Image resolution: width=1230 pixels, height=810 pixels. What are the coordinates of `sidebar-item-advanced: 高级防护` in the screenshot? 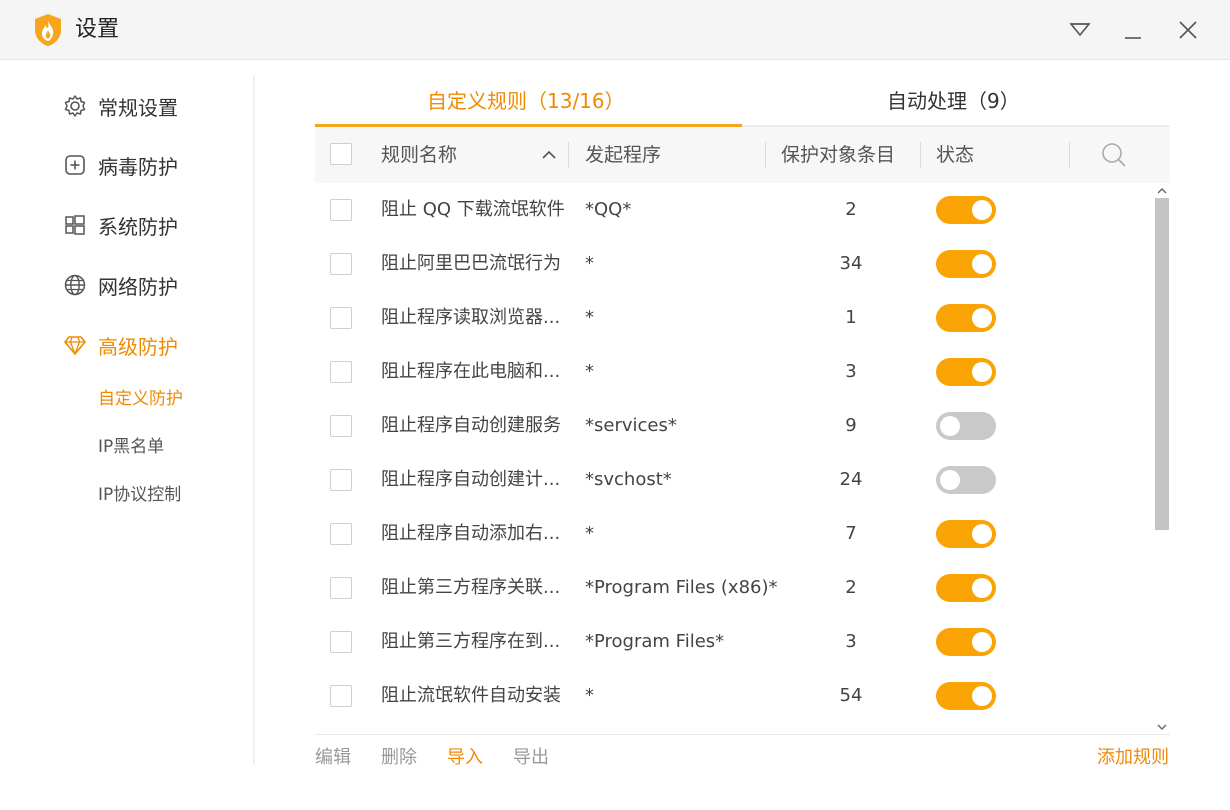 It's located at (120, 345).